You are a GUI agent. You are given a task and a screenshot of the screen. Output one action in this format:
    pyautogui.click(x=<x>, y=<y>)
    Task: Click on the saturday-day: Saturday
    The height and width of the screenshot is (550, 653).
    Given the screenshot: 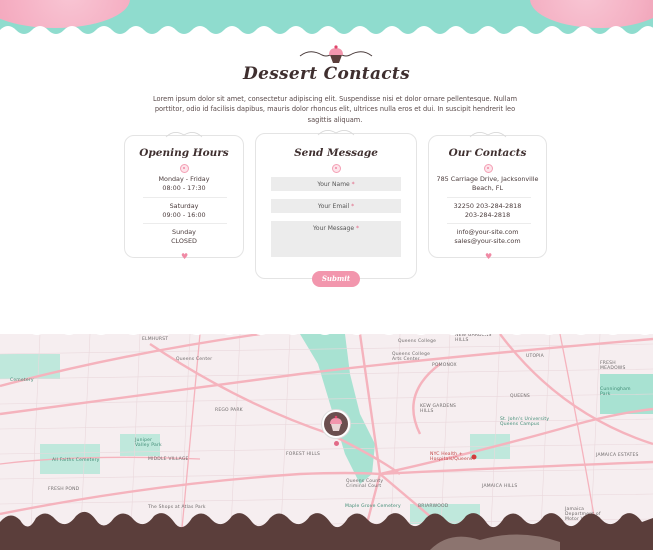 What is the action you would take?
    pyautogui.click(x=184, y=206)
    